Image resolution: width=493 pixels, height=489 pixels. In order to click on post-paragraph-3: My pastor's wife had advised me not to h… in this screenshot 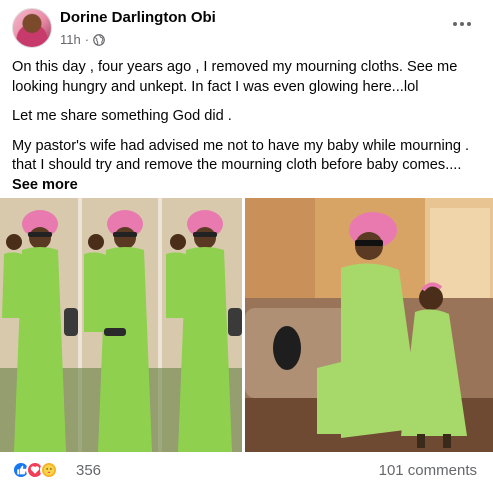, I will do `click(247, 166)`.